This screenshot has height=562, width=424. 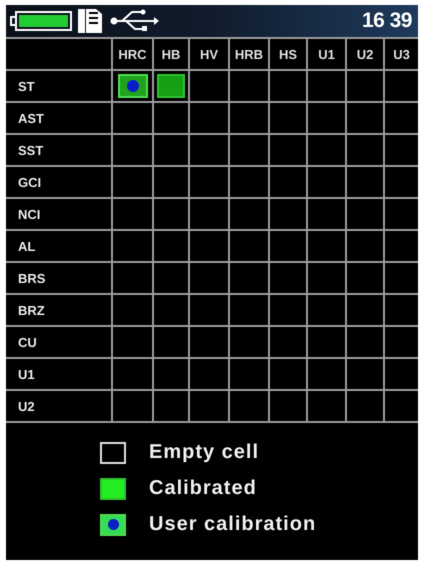 I want to click on row-label: GCI, so click(x=59, y=183).